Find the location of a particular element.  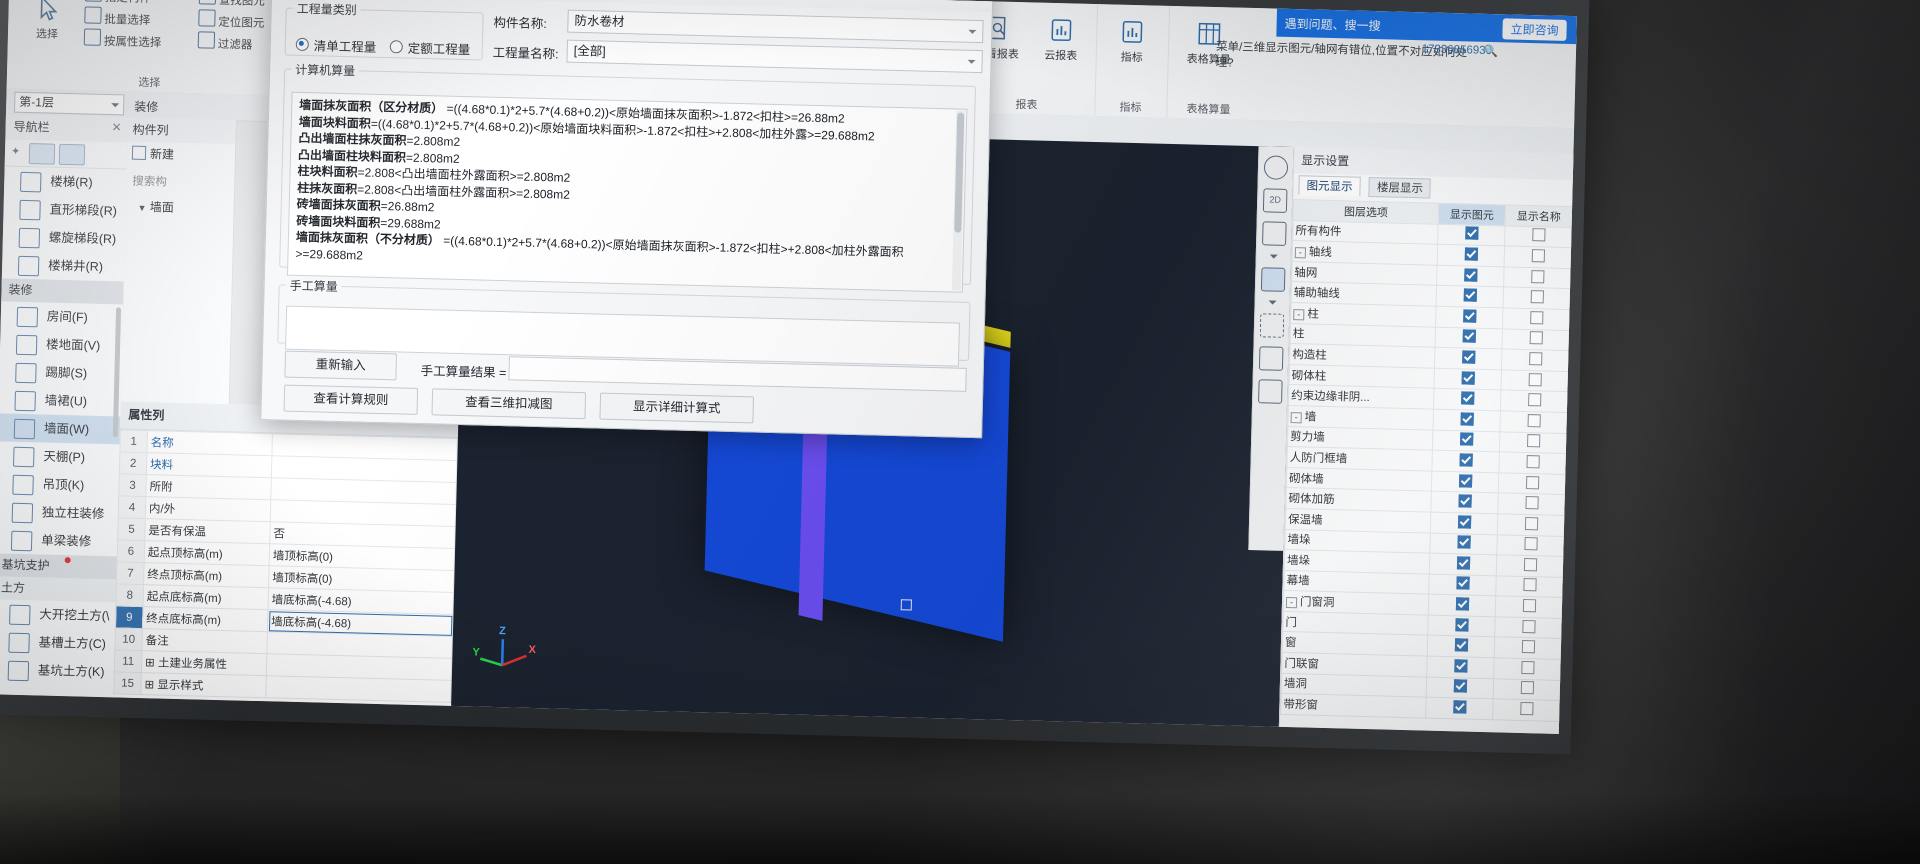

ribbon-button-select: 选择 is located at coordinates (47, 21).